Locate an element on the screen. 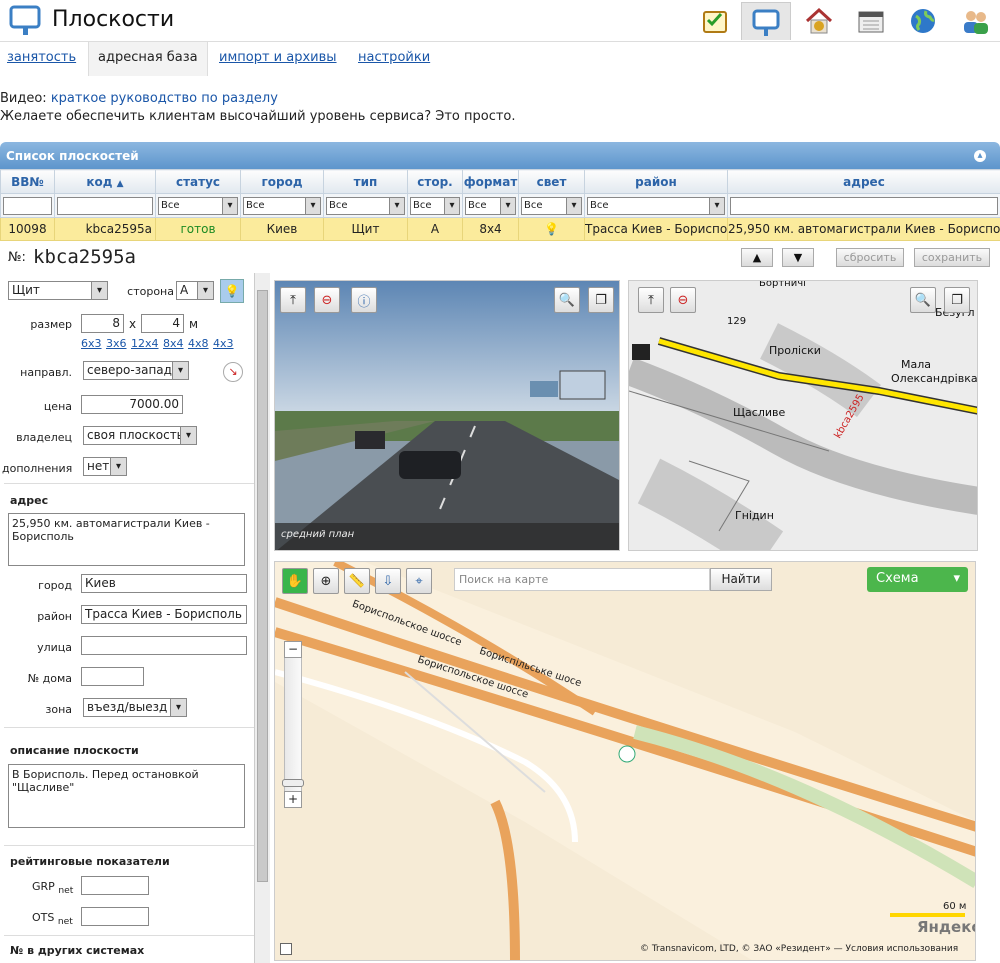 This screenshot has width=1000, height=963. col-type: тип is located at coordinates (365, 181).